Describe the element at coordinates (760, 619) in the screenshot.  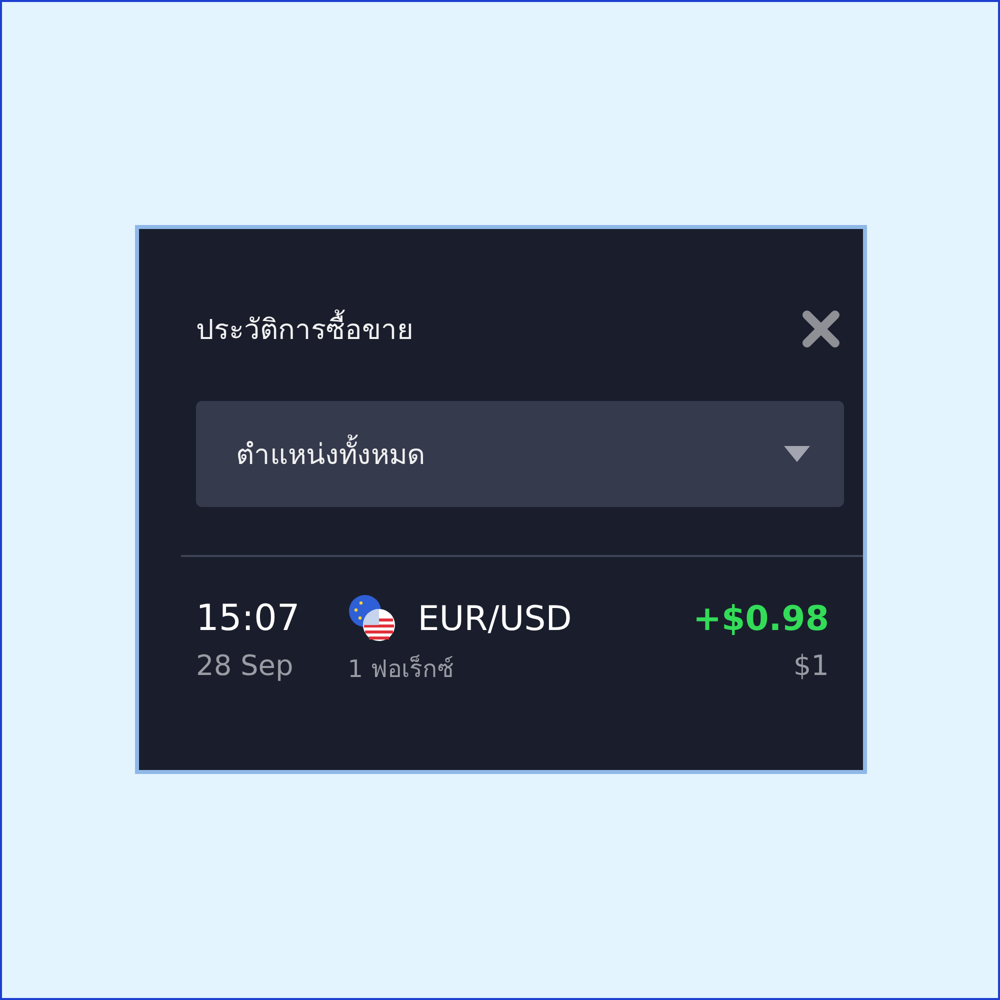
I see `trade-profit: +$0.98` at that location.